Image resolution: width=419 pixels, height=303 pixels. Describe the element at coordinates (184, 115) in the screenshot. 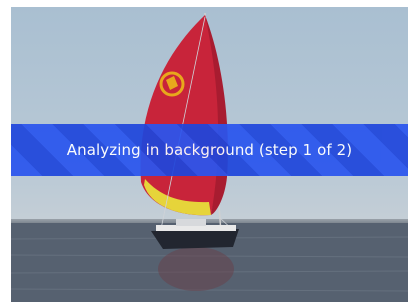

I see `spinnaker-sail` at that location.